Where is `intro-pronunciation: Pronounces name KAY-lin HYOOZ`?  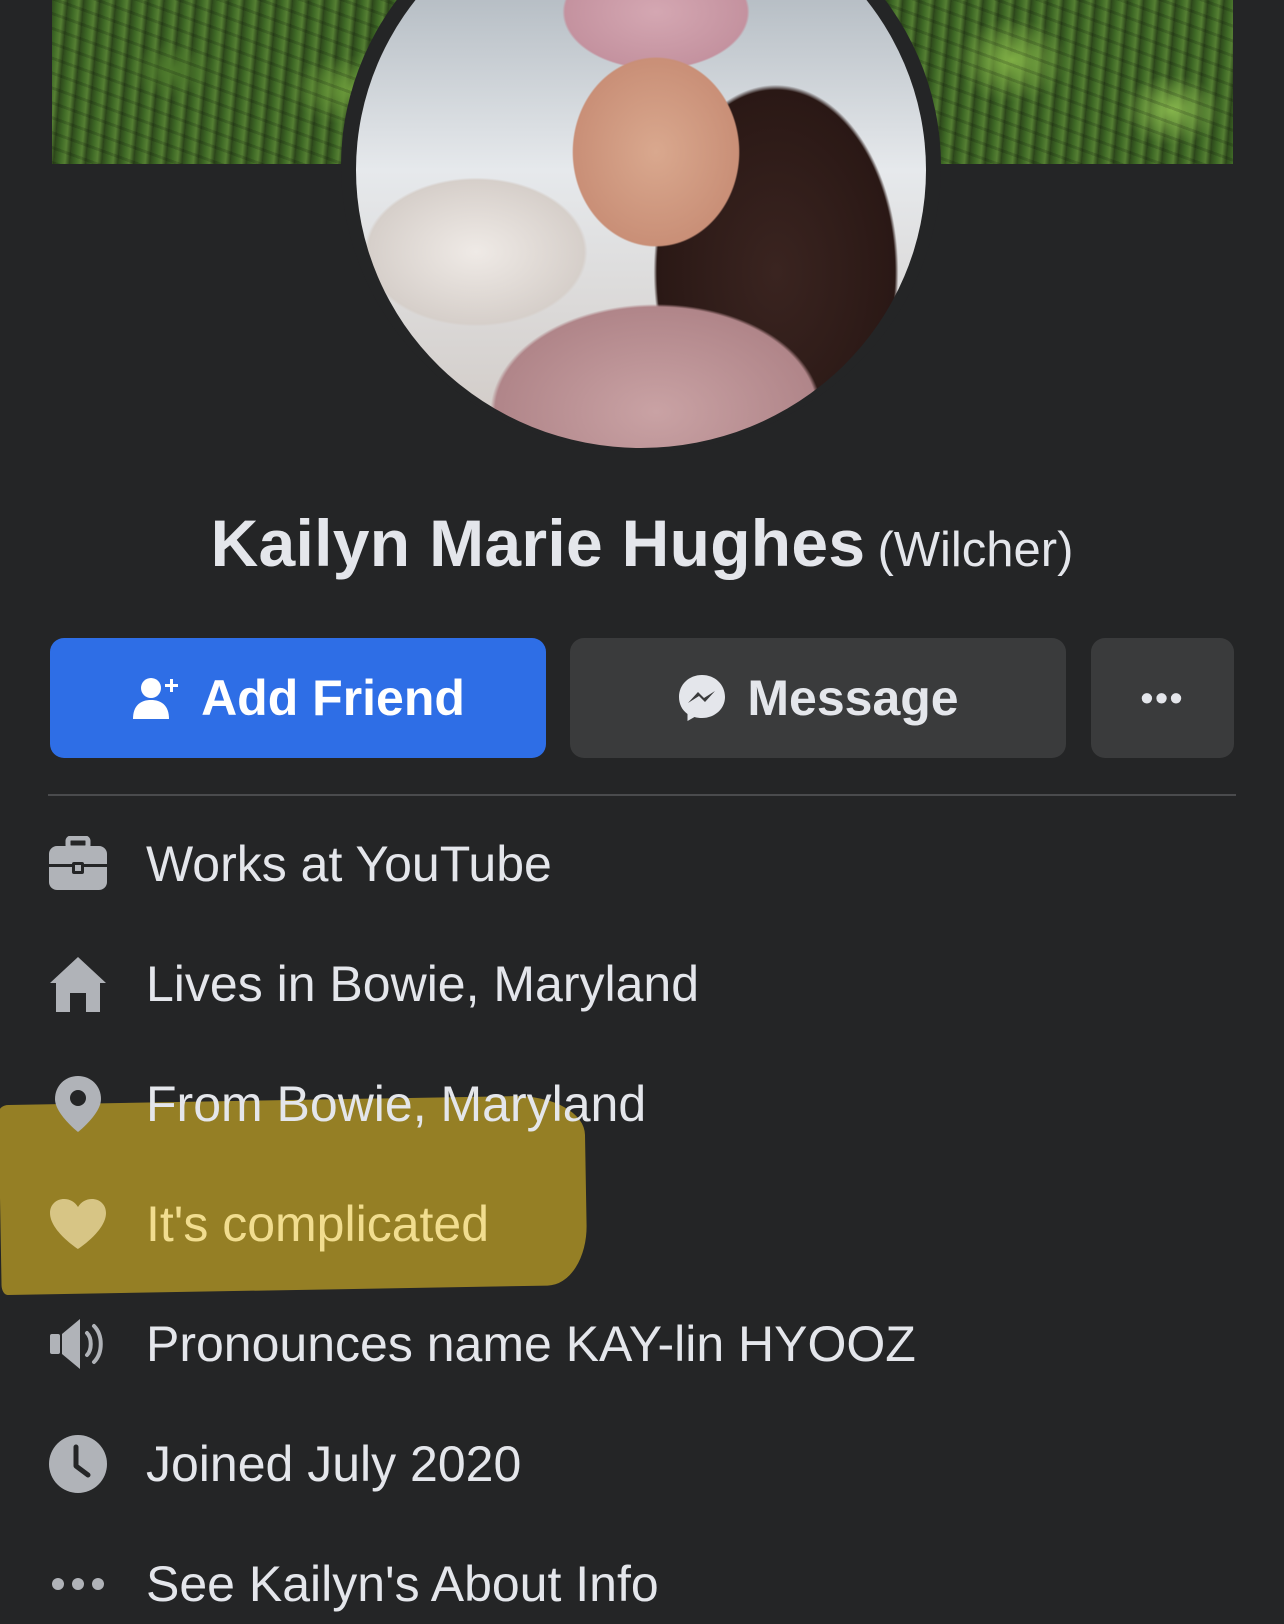 intro-pronunciation: Pronounces name KAY-lin HYOOZ is located at coordinates (638, 1344).